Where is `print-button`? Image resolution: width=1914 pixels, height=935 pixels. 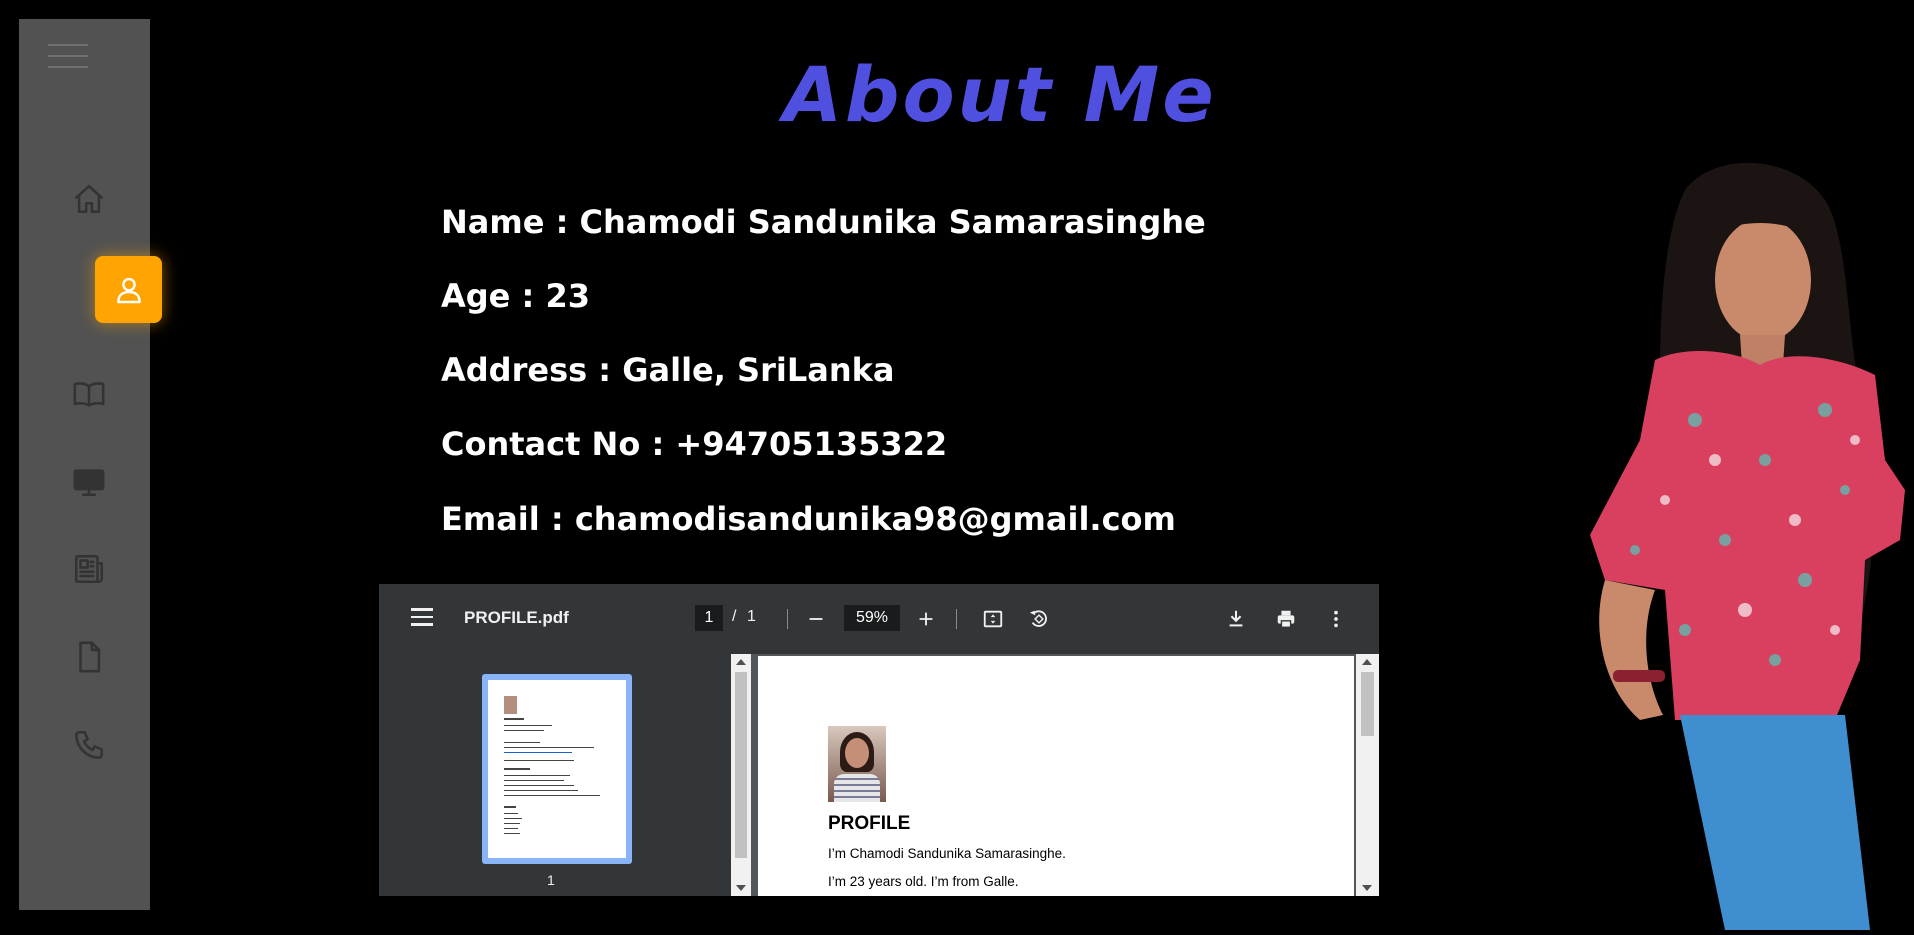
print-button is located at coordinates (1286, 619).